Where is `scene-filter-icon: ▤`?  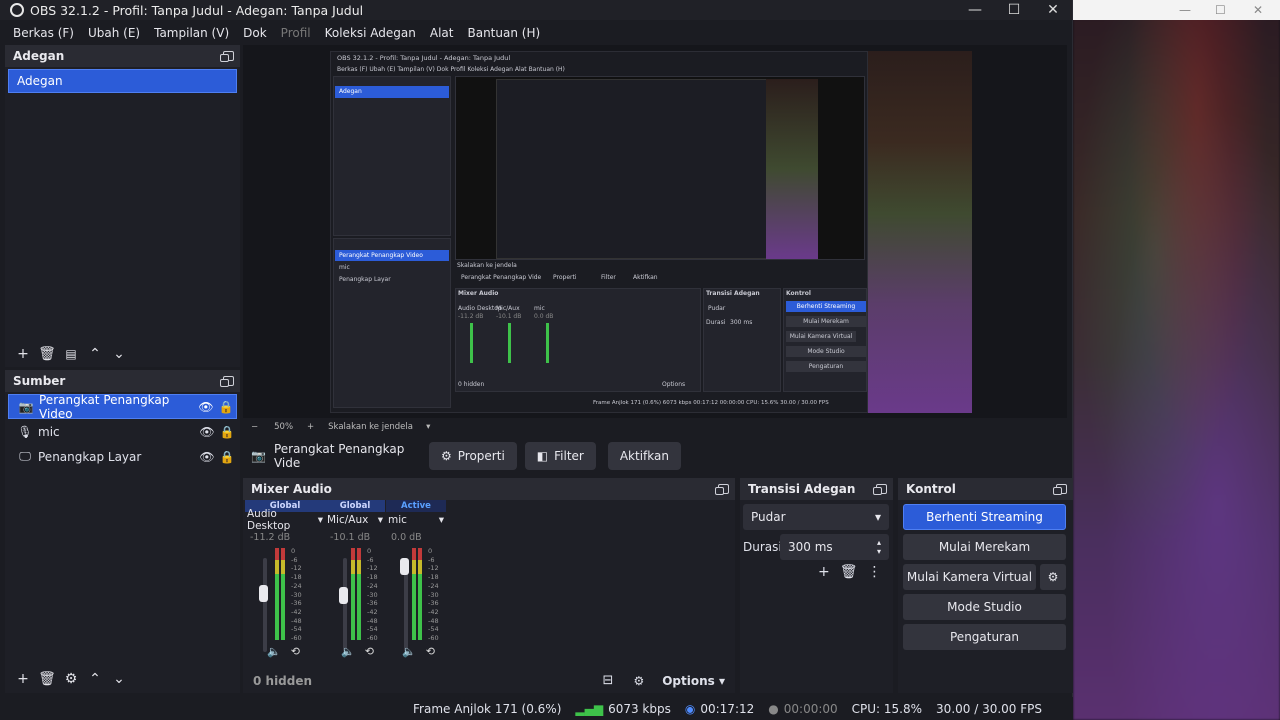 scene-filter-icon: ▤ is located at coordinates (71, 354).